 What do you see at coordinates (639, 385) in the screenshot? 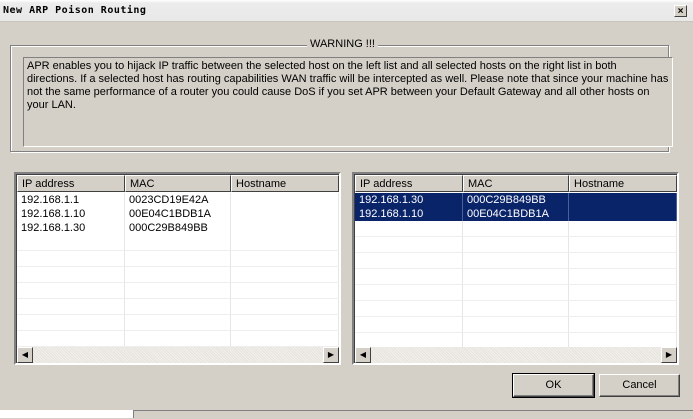
I see `cancel-button: Cancel` at bounding box center [639, 385].